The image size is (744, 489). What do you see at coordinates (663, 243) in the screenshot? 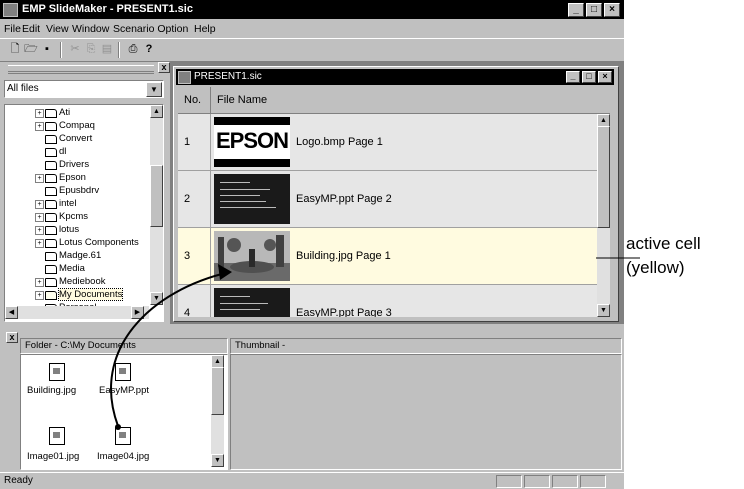
I see `callout-line-1: active cell` at bounding box center [663, 243].